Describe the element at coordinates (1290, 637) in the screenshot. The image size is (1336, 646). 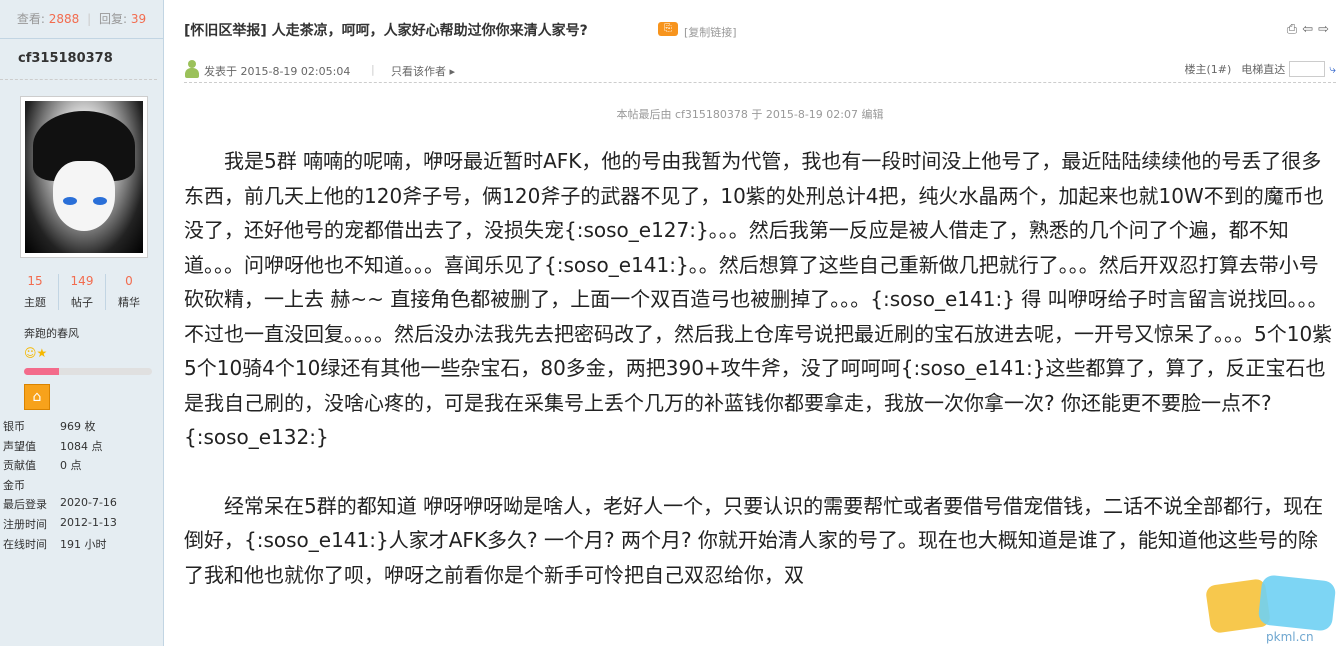
I see `watermark-text: pkml.cn` at that location.